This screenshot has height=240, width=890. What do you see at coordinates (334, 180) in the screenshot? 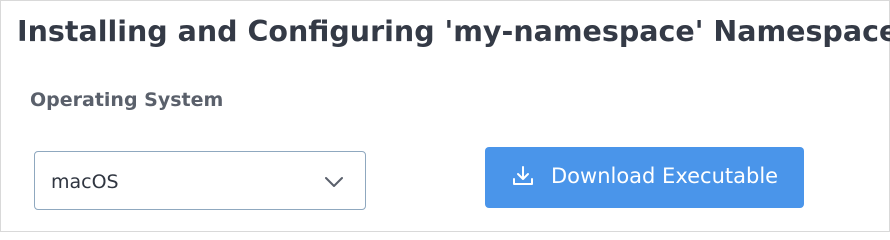
I see `chevron-down-icon` at bounding box center [334, 180].